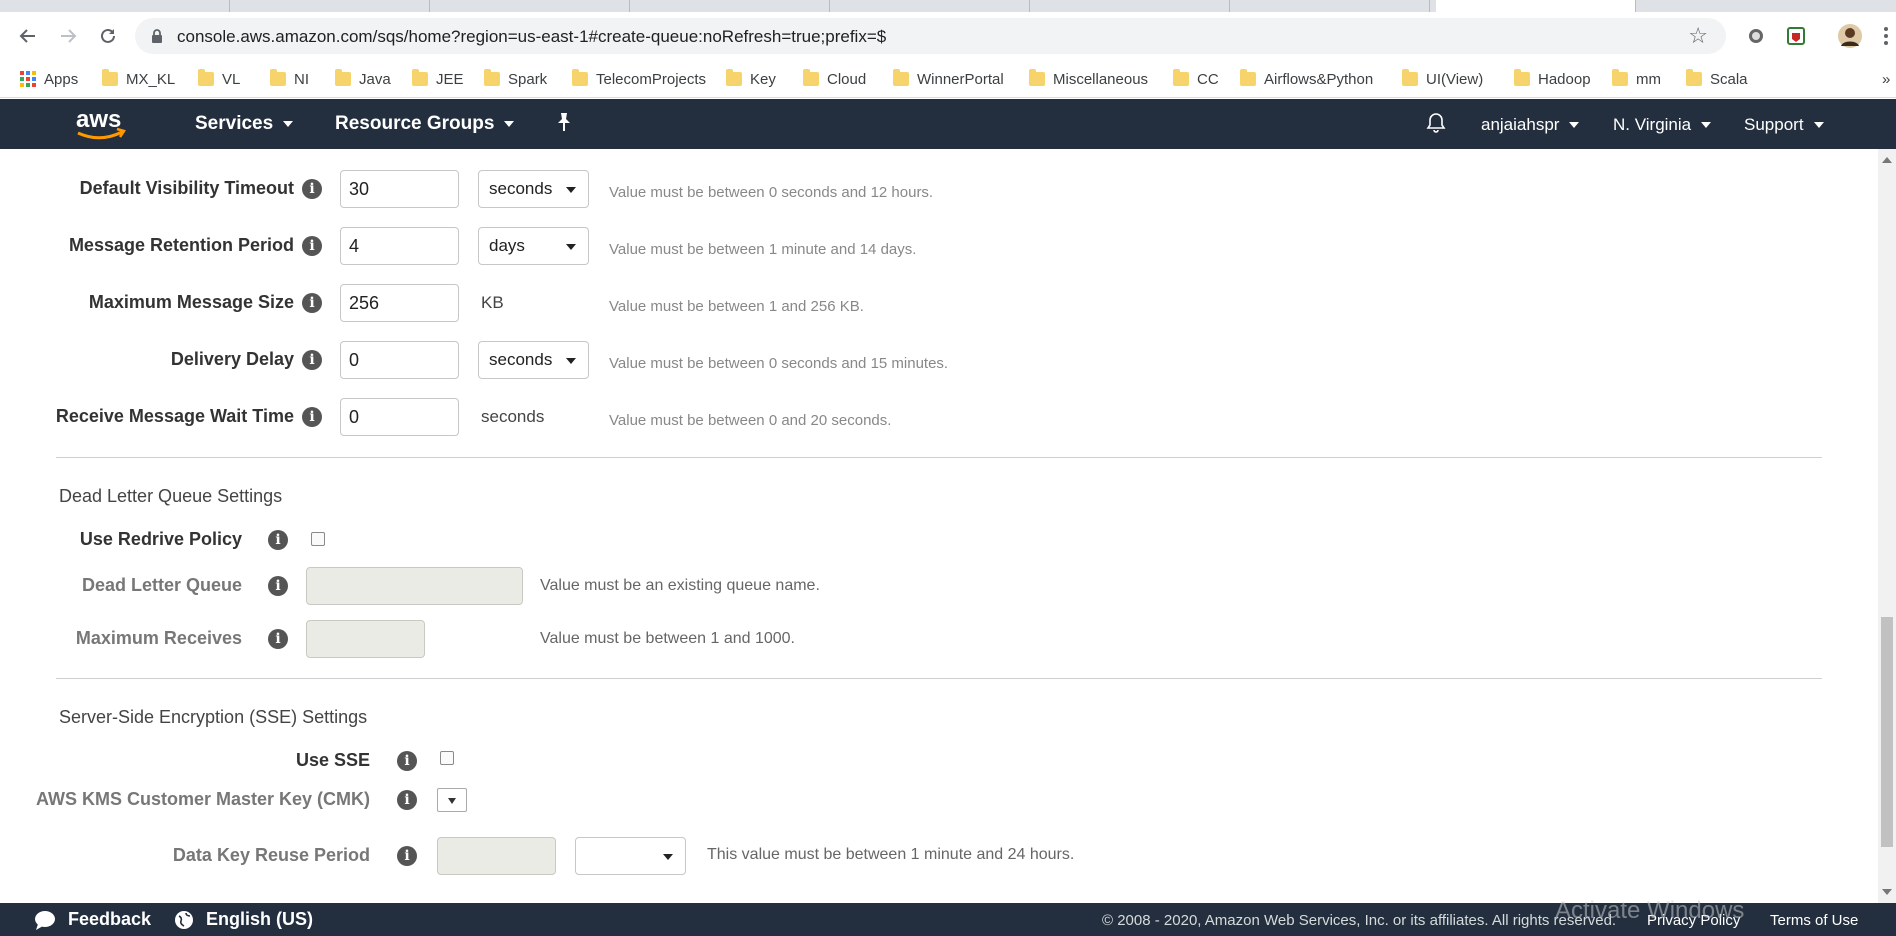 The height and width of the screenshot is (936, 1896). What do you see at coordinates (1650, 910) in the screenshot?
I see `activate-windows-watermark: Activate Windows` at bounding box center [1650, 910].